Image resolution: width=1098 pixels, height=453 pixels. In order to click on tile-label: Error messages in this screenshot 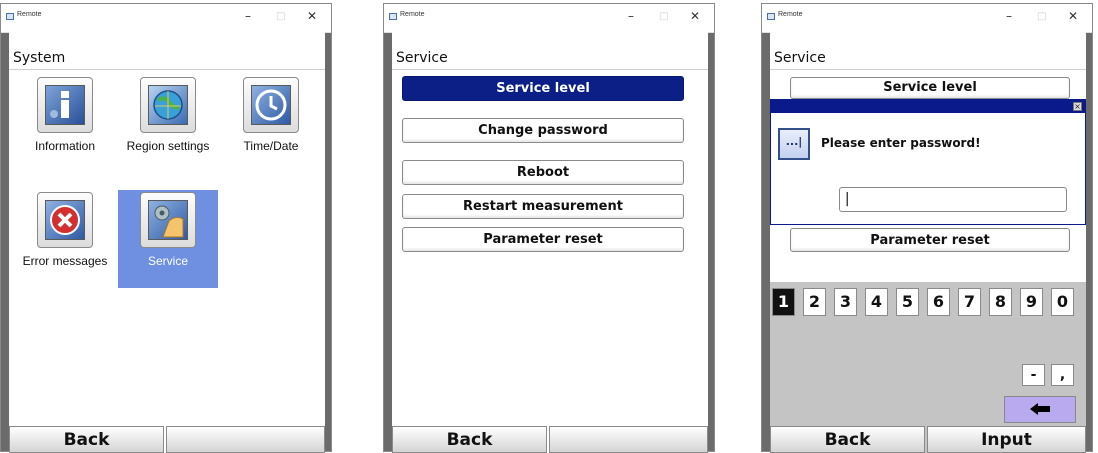, I will do `click(65, 261)`.